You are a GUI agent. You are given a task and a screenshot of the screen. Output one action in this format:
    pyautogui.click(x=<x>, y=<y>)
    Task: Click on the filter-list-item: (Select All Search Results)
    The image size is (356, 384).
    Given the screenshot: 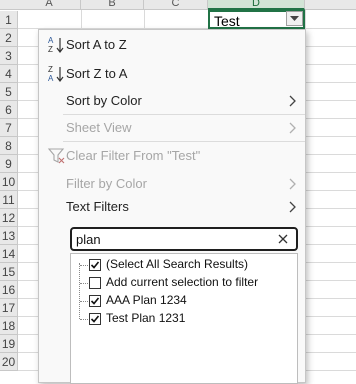 What is the action you would take?
    pyautogui.click(x=191, y=265)
    